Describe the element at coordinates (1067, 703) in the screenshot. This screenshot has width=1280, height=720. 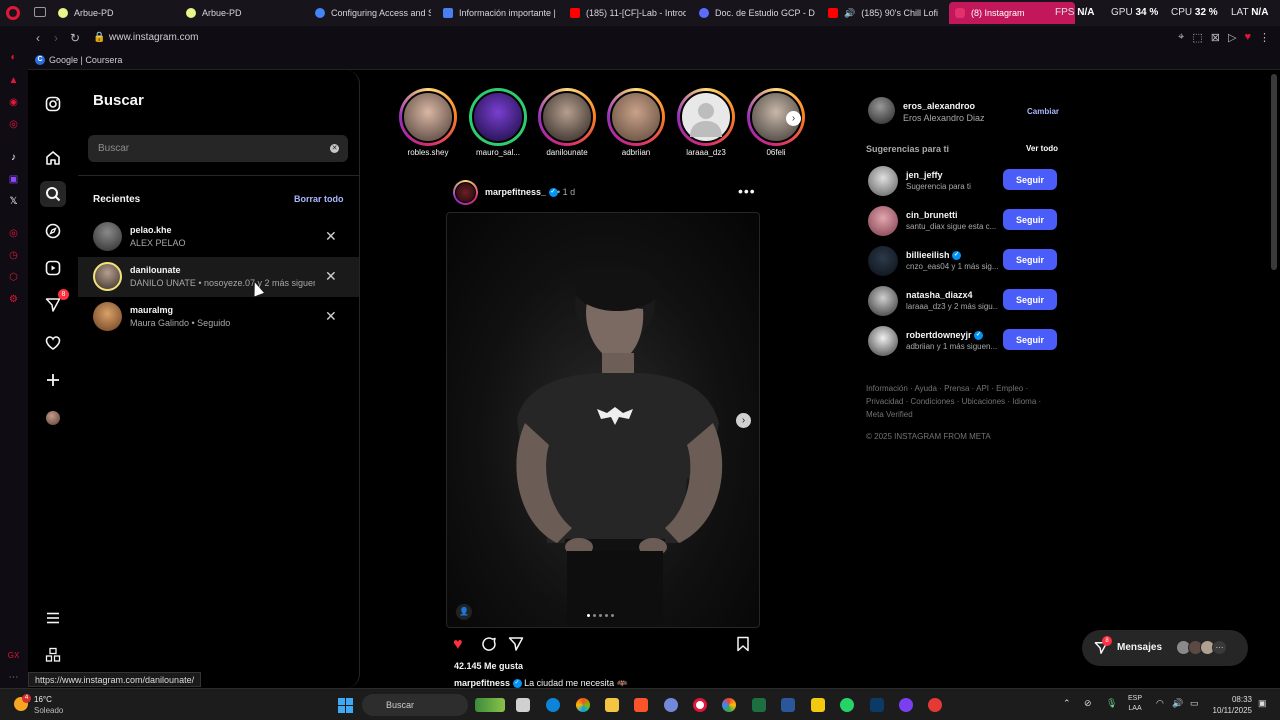
I see `tray-overflow-icon: ⌃` at that location.